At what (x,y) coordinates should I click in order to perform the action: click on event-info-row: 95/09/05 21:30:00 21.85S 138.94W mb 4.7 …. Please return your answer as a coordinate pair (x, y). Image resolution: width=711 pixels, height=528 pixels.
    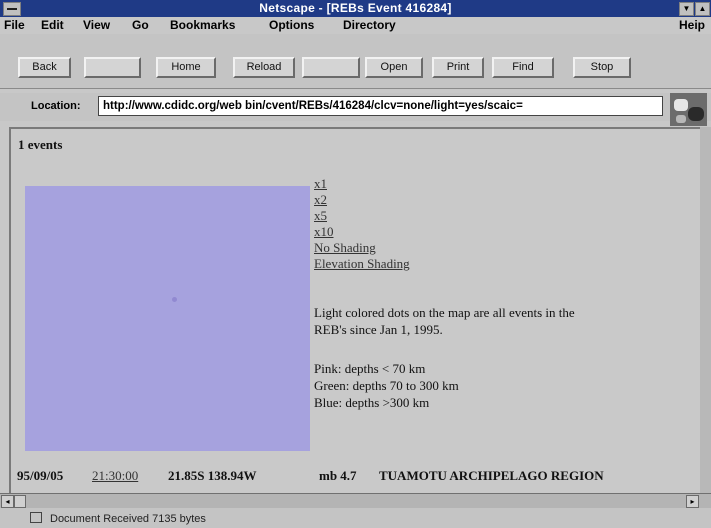
    Looking at the image, I should click on (357, 477).